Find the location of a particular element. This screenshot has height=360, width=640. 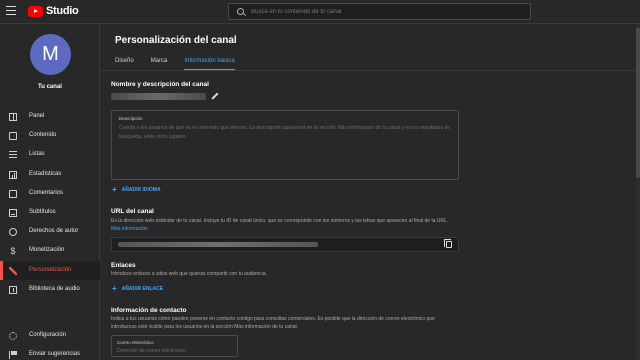

sidebar-item-label: Estadísticas is located at coordinates (45, 173).